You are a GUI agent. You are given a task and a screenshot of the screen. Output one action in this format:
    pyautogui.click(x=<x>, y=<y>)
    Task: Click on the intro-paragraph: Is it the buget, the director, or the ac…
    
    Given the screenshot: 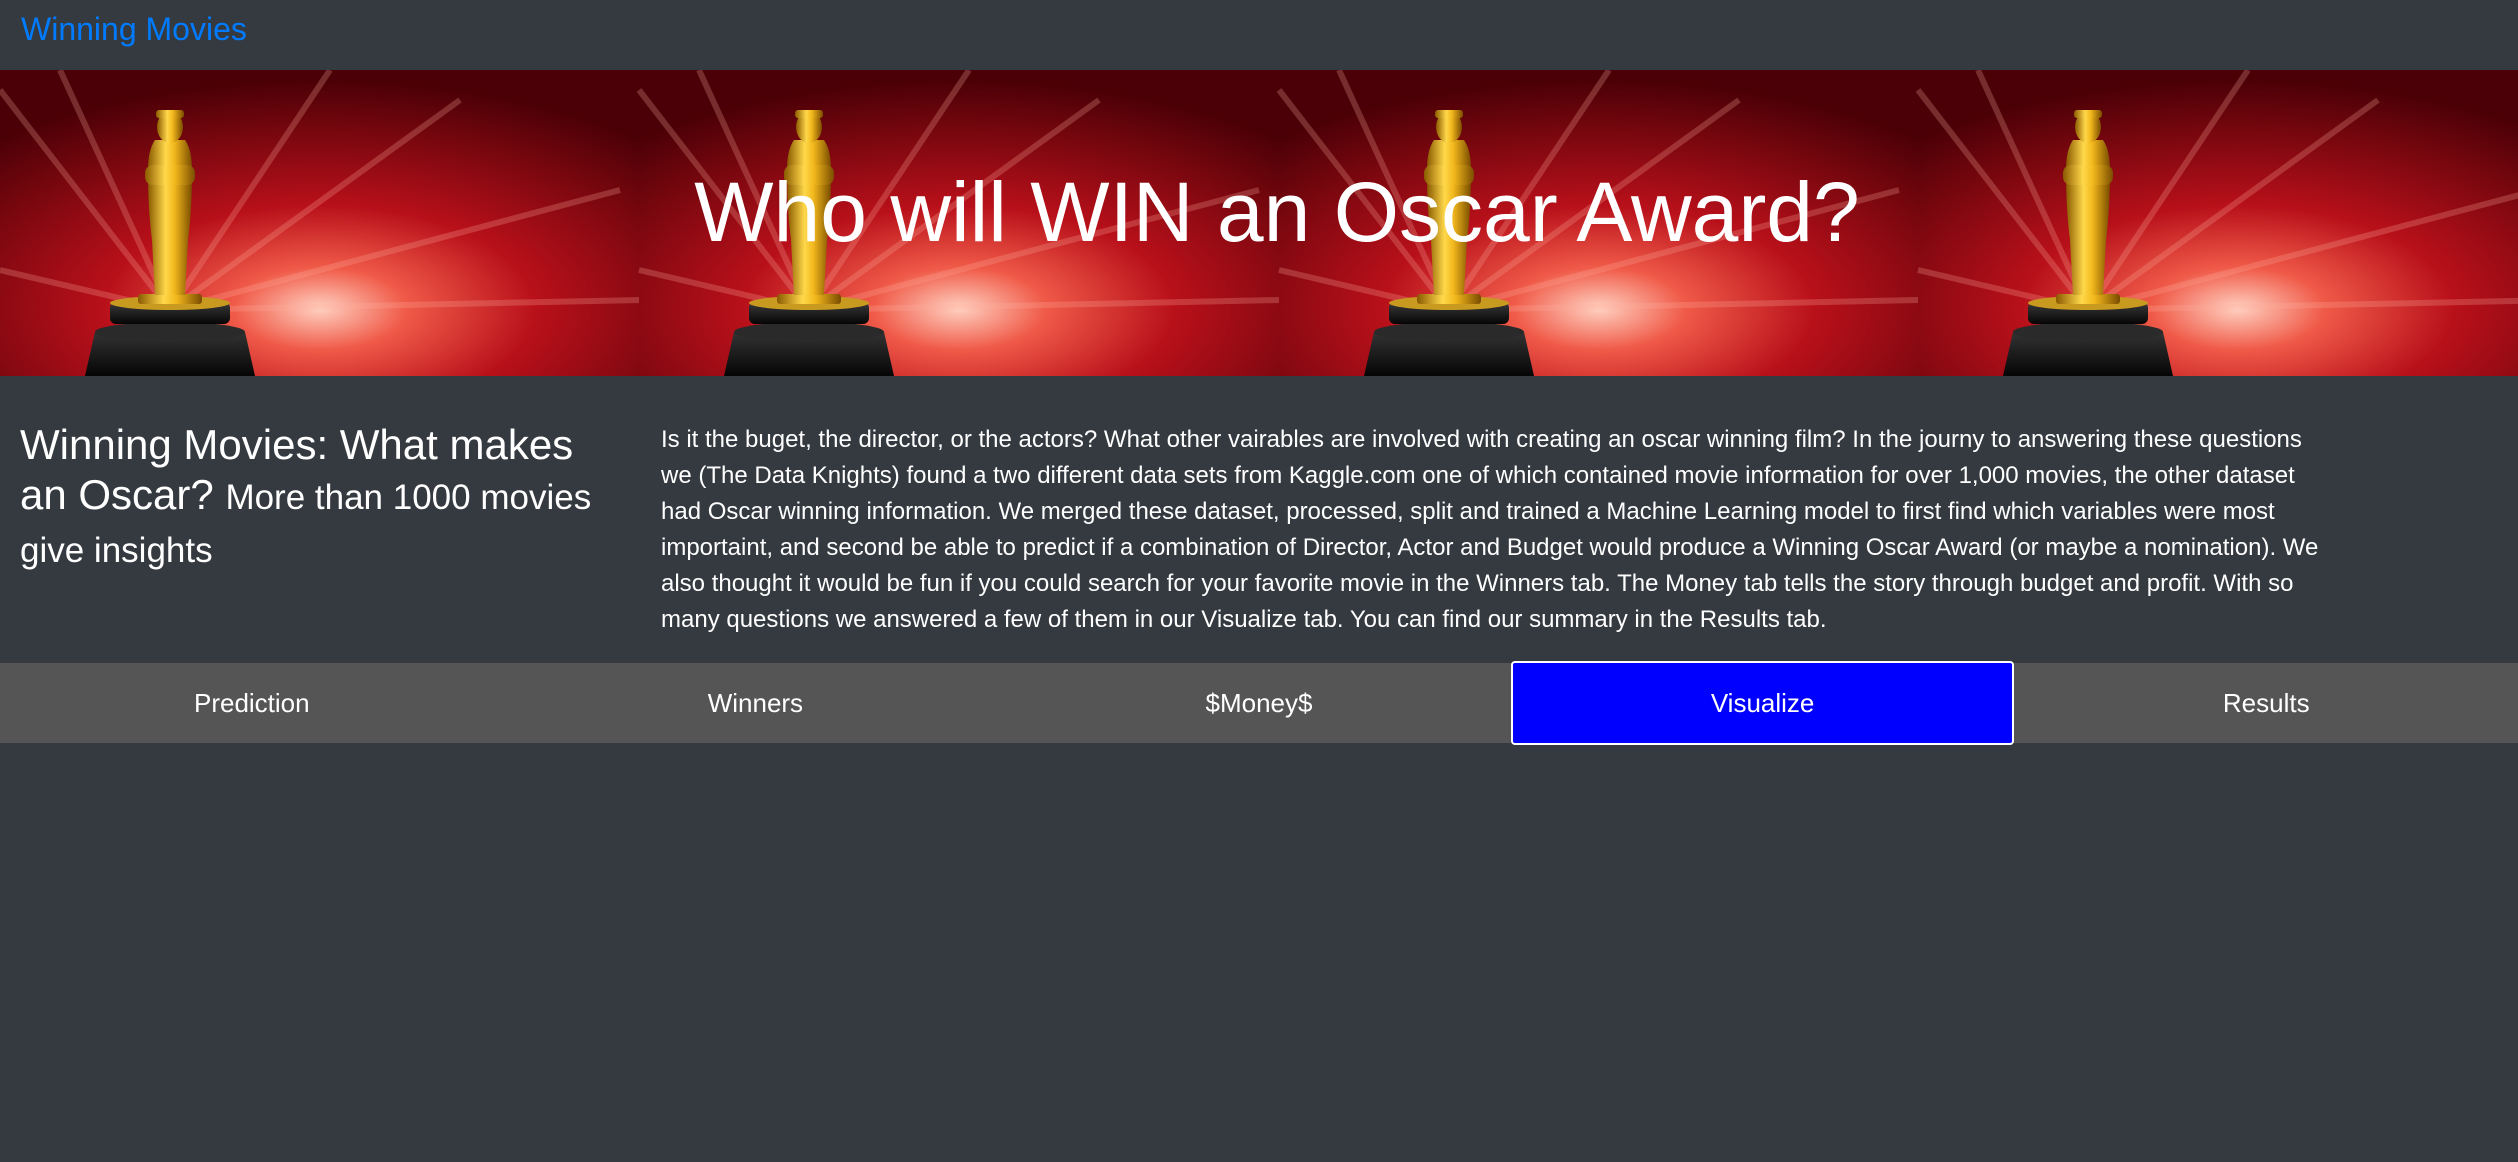 What is the action you would take?
    pyautogui.click(x=1490, y=529)
    